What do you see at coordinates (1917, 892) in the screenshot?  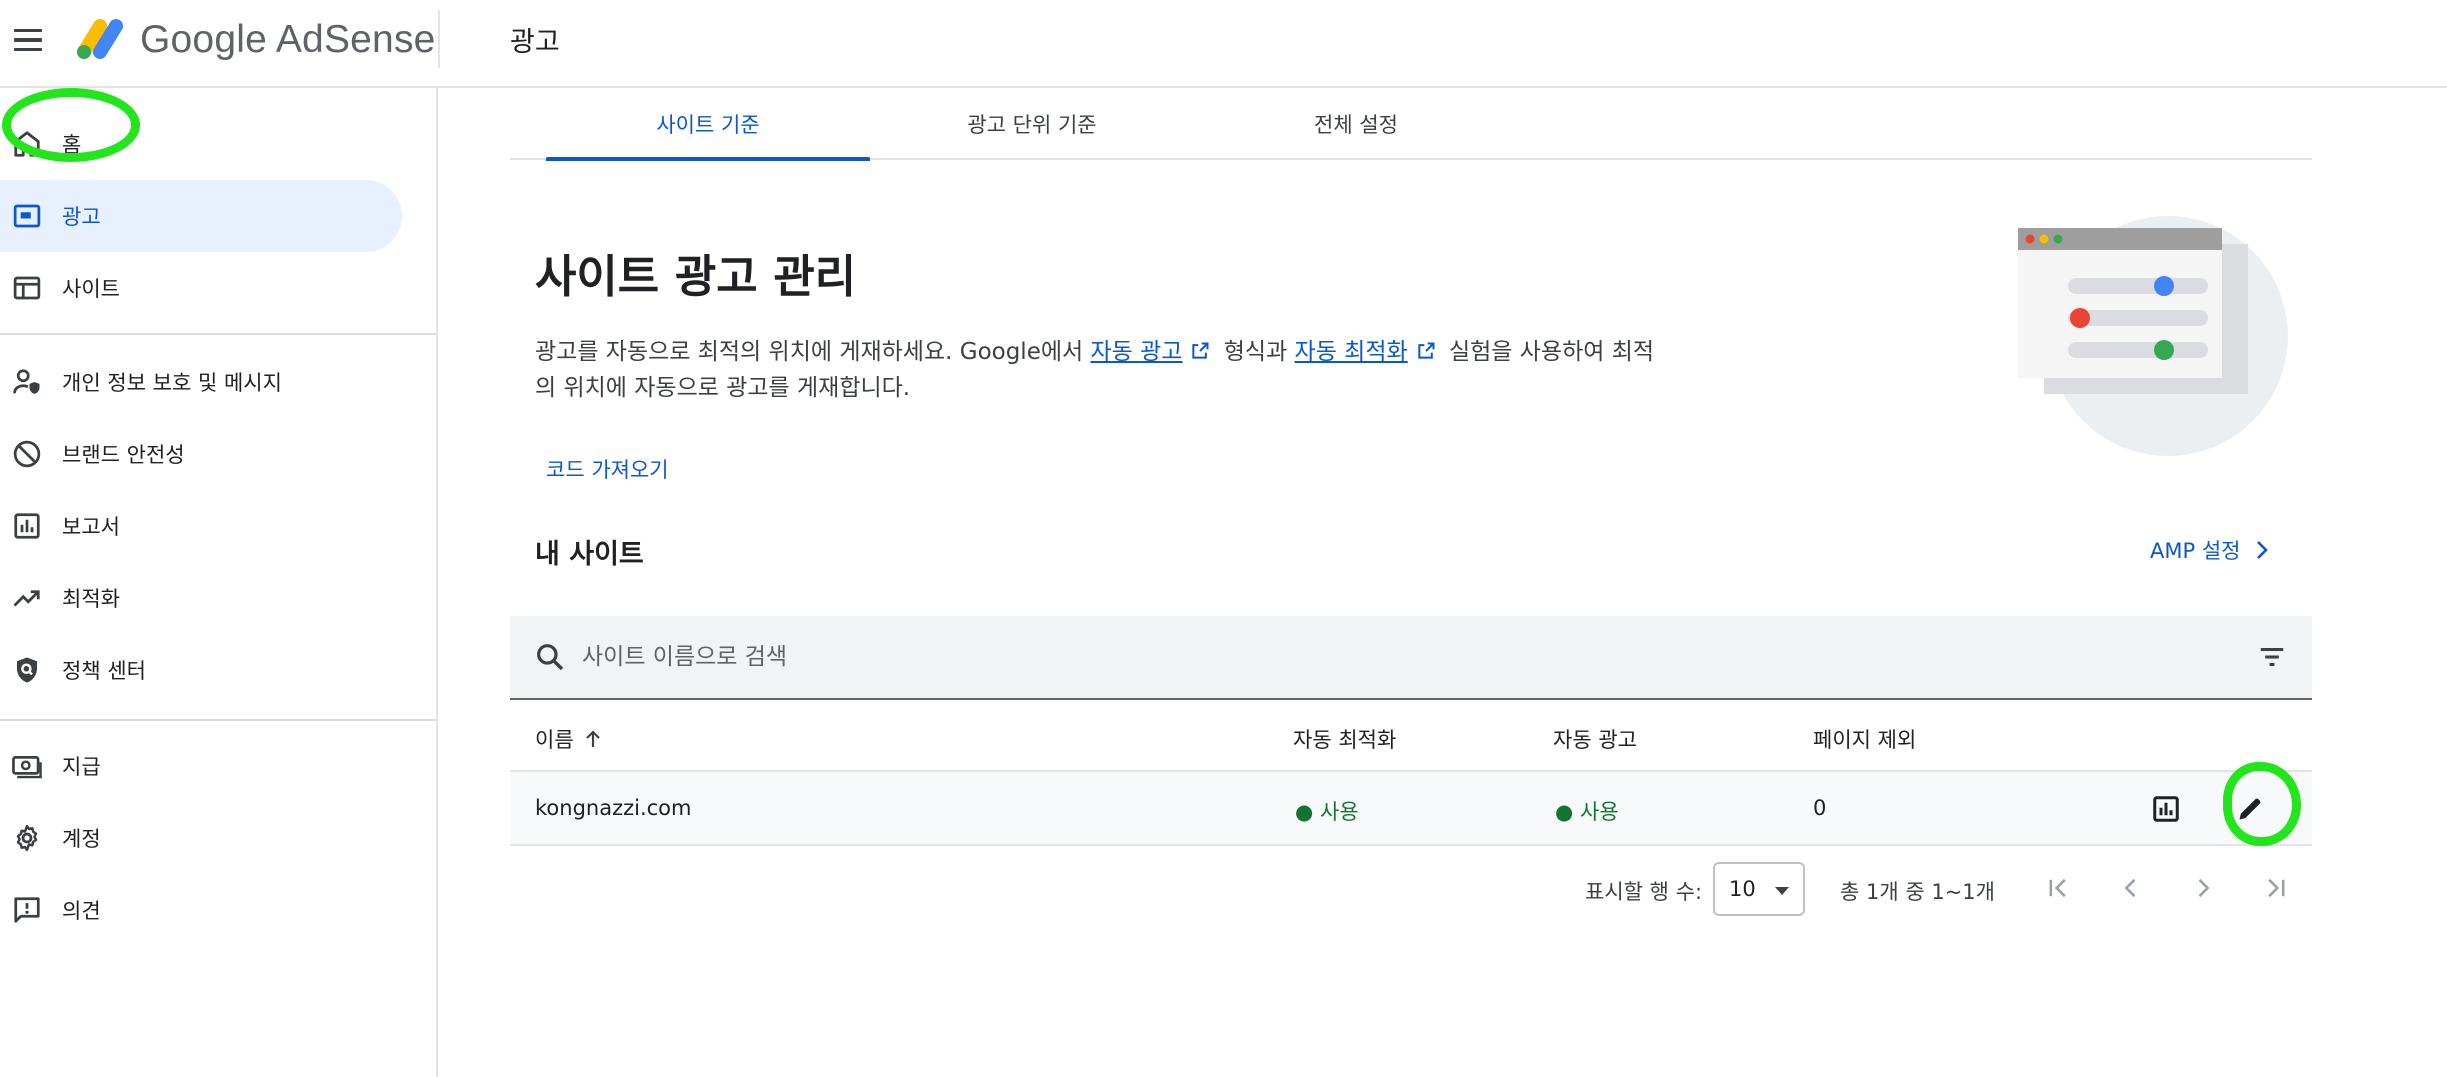 I see `pagination-range: 총 1개 중 1~1개` at bounding box center [1917, 892].